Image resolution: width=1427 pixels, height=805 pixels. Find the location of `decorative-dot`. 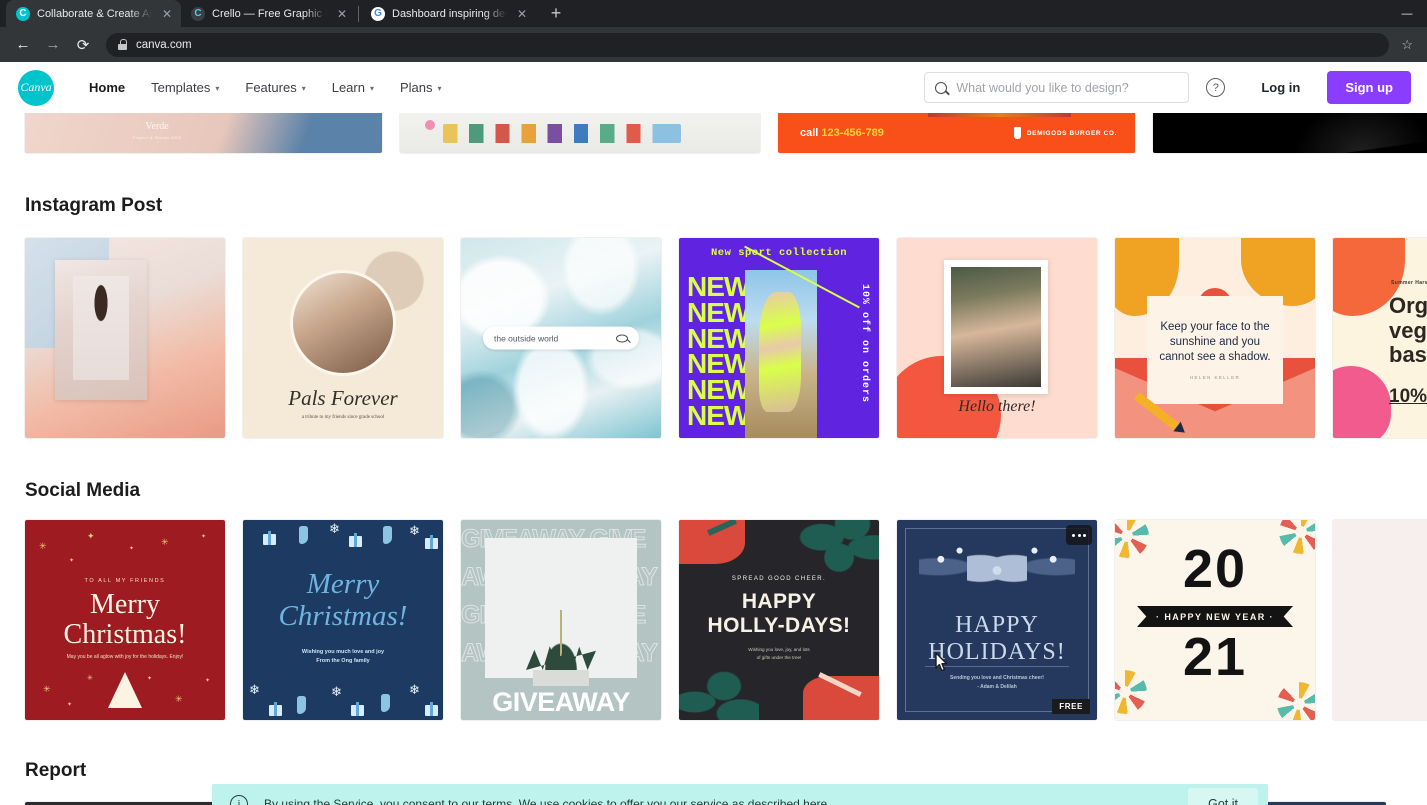

decorative-dot is located at coordinates (430, 125).